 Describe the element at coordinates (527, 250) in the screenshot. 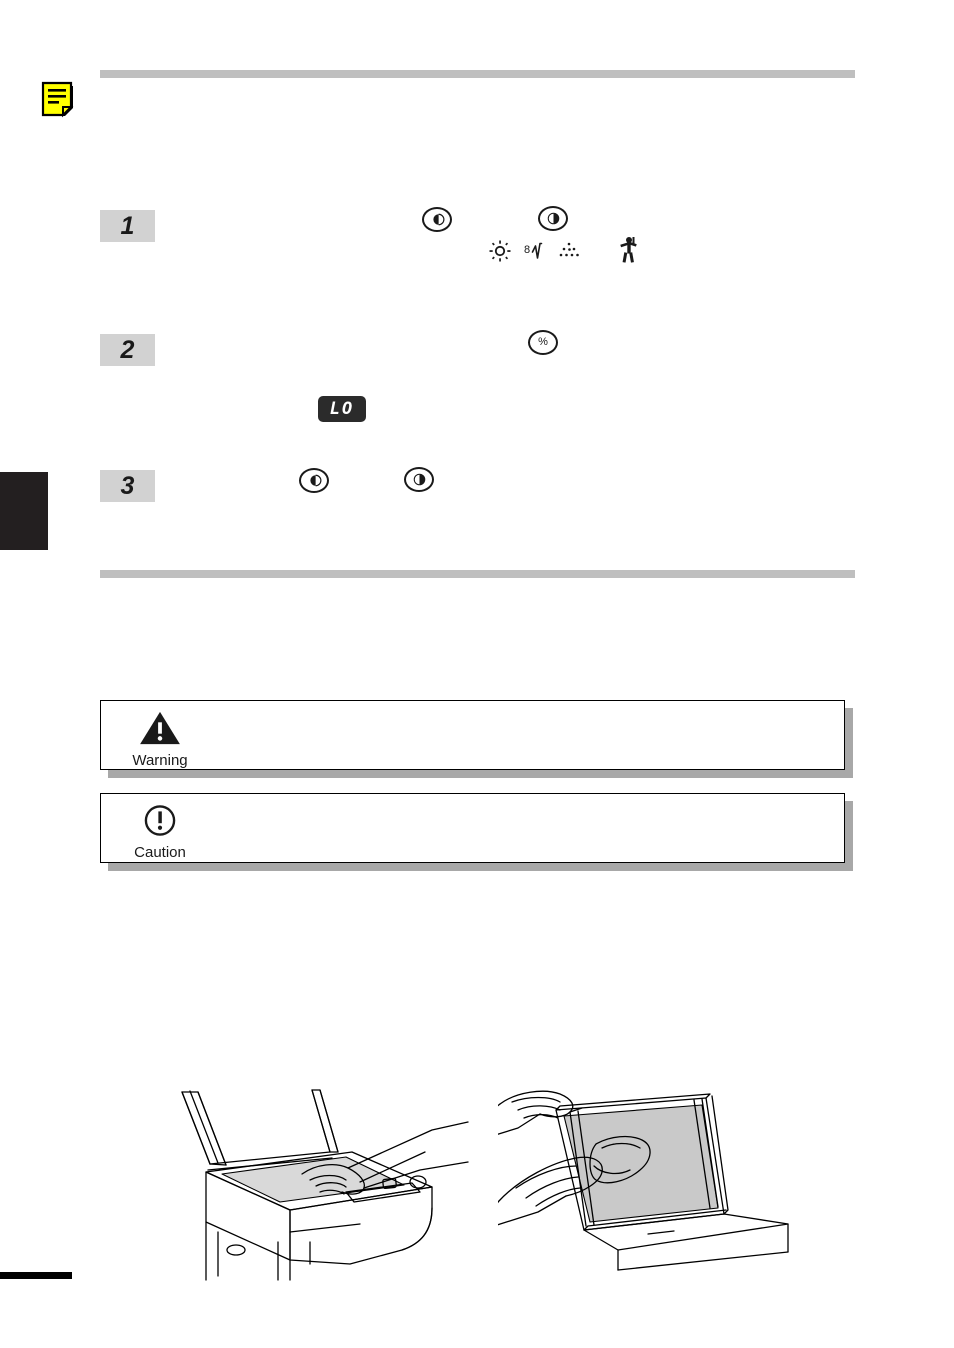

I see `svg-text: 8` at that location.